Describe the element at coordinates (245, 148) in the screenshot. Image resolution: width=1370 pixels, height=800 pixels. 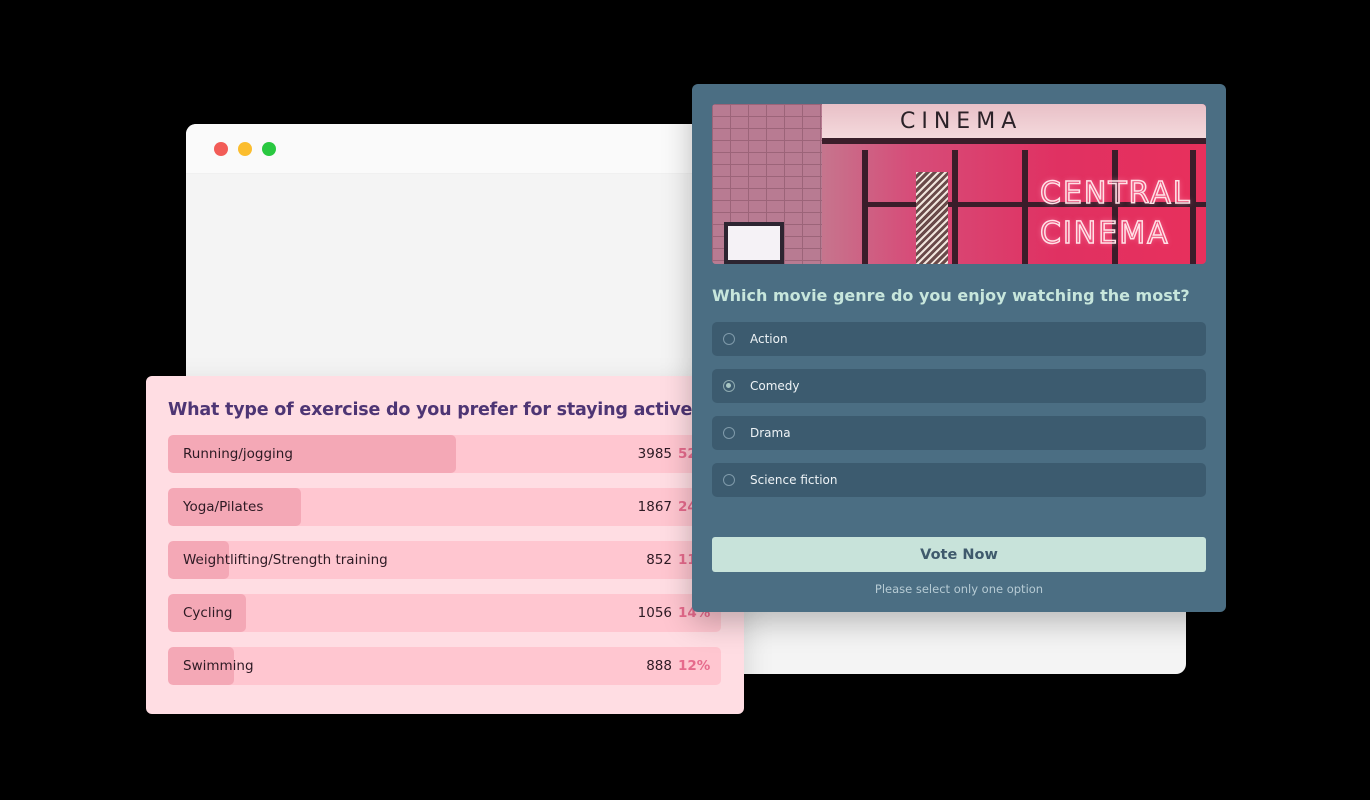
I see `minimize-window-button` at that location.